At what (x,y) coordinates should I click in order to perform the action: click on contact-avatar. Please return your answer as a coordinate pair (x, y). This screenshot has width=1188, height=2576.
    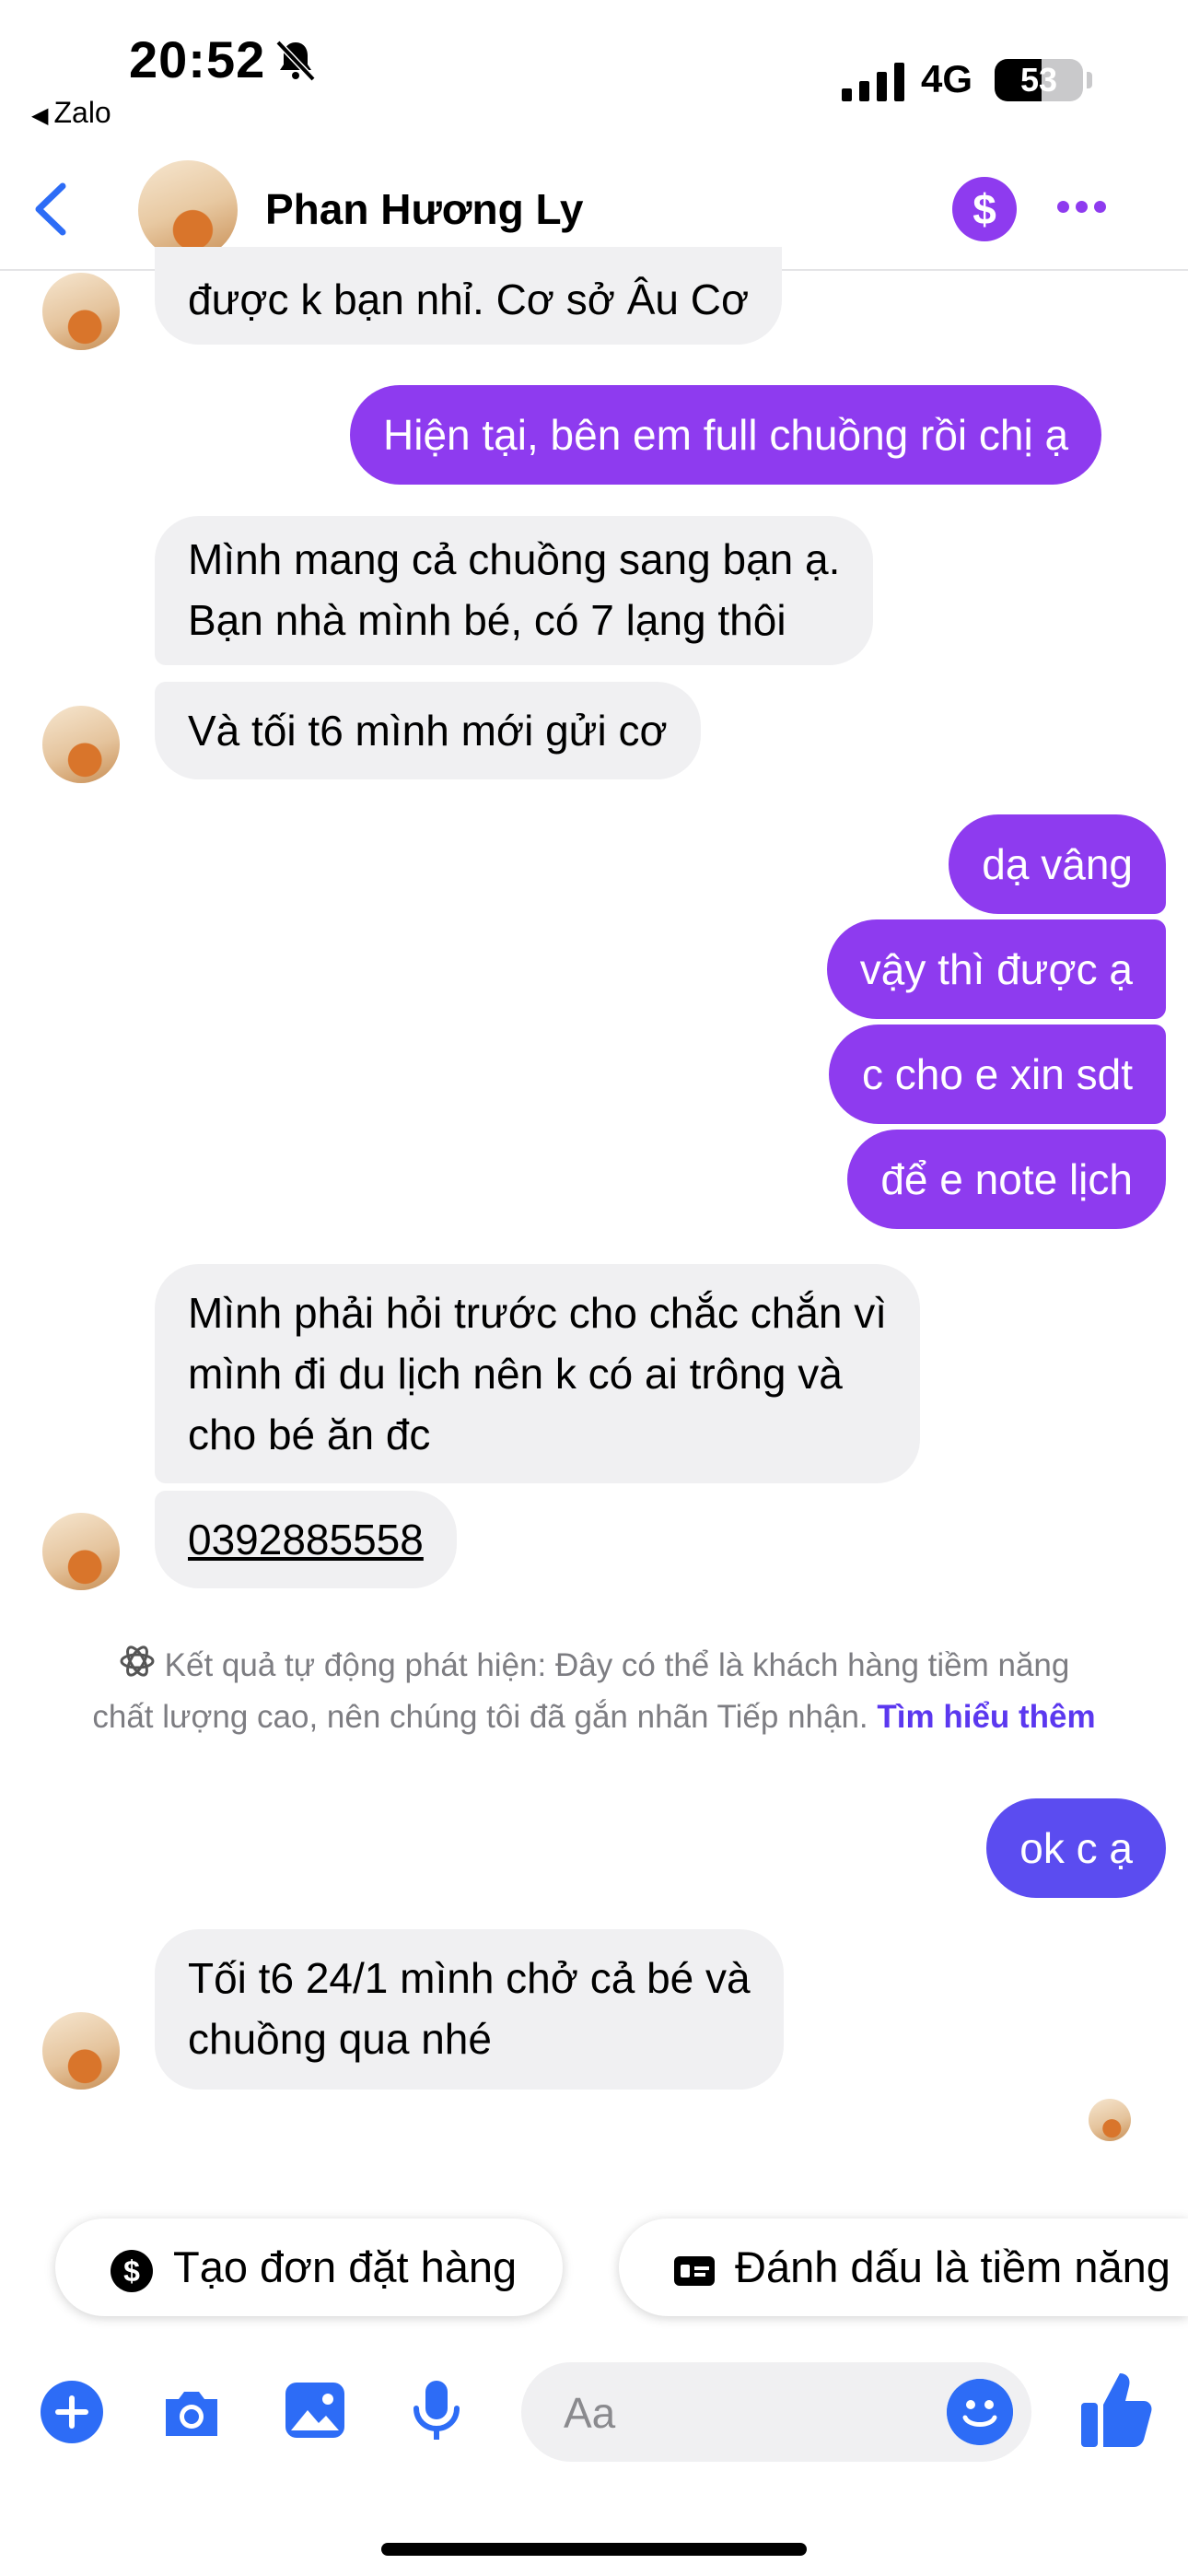
    Looking at the image, I should click on (188, 210).